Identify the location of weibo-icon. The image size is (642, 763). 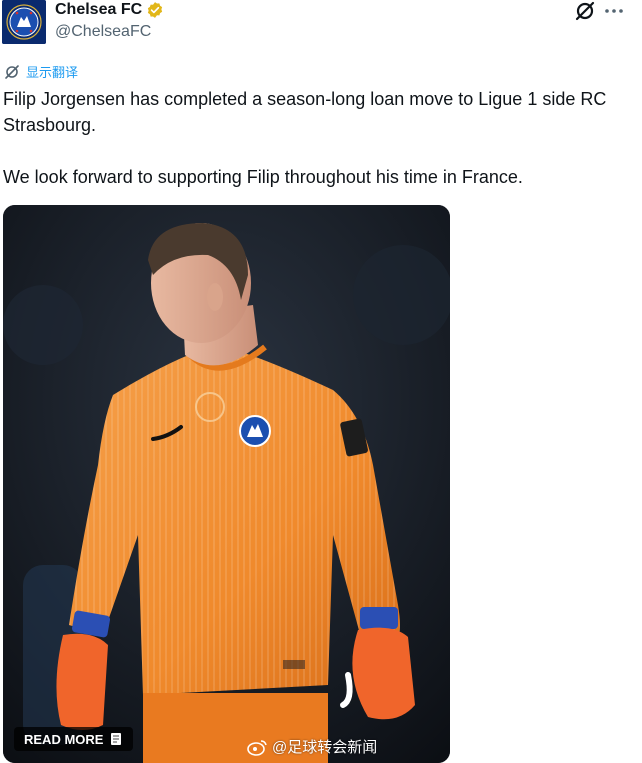
(257, 747).